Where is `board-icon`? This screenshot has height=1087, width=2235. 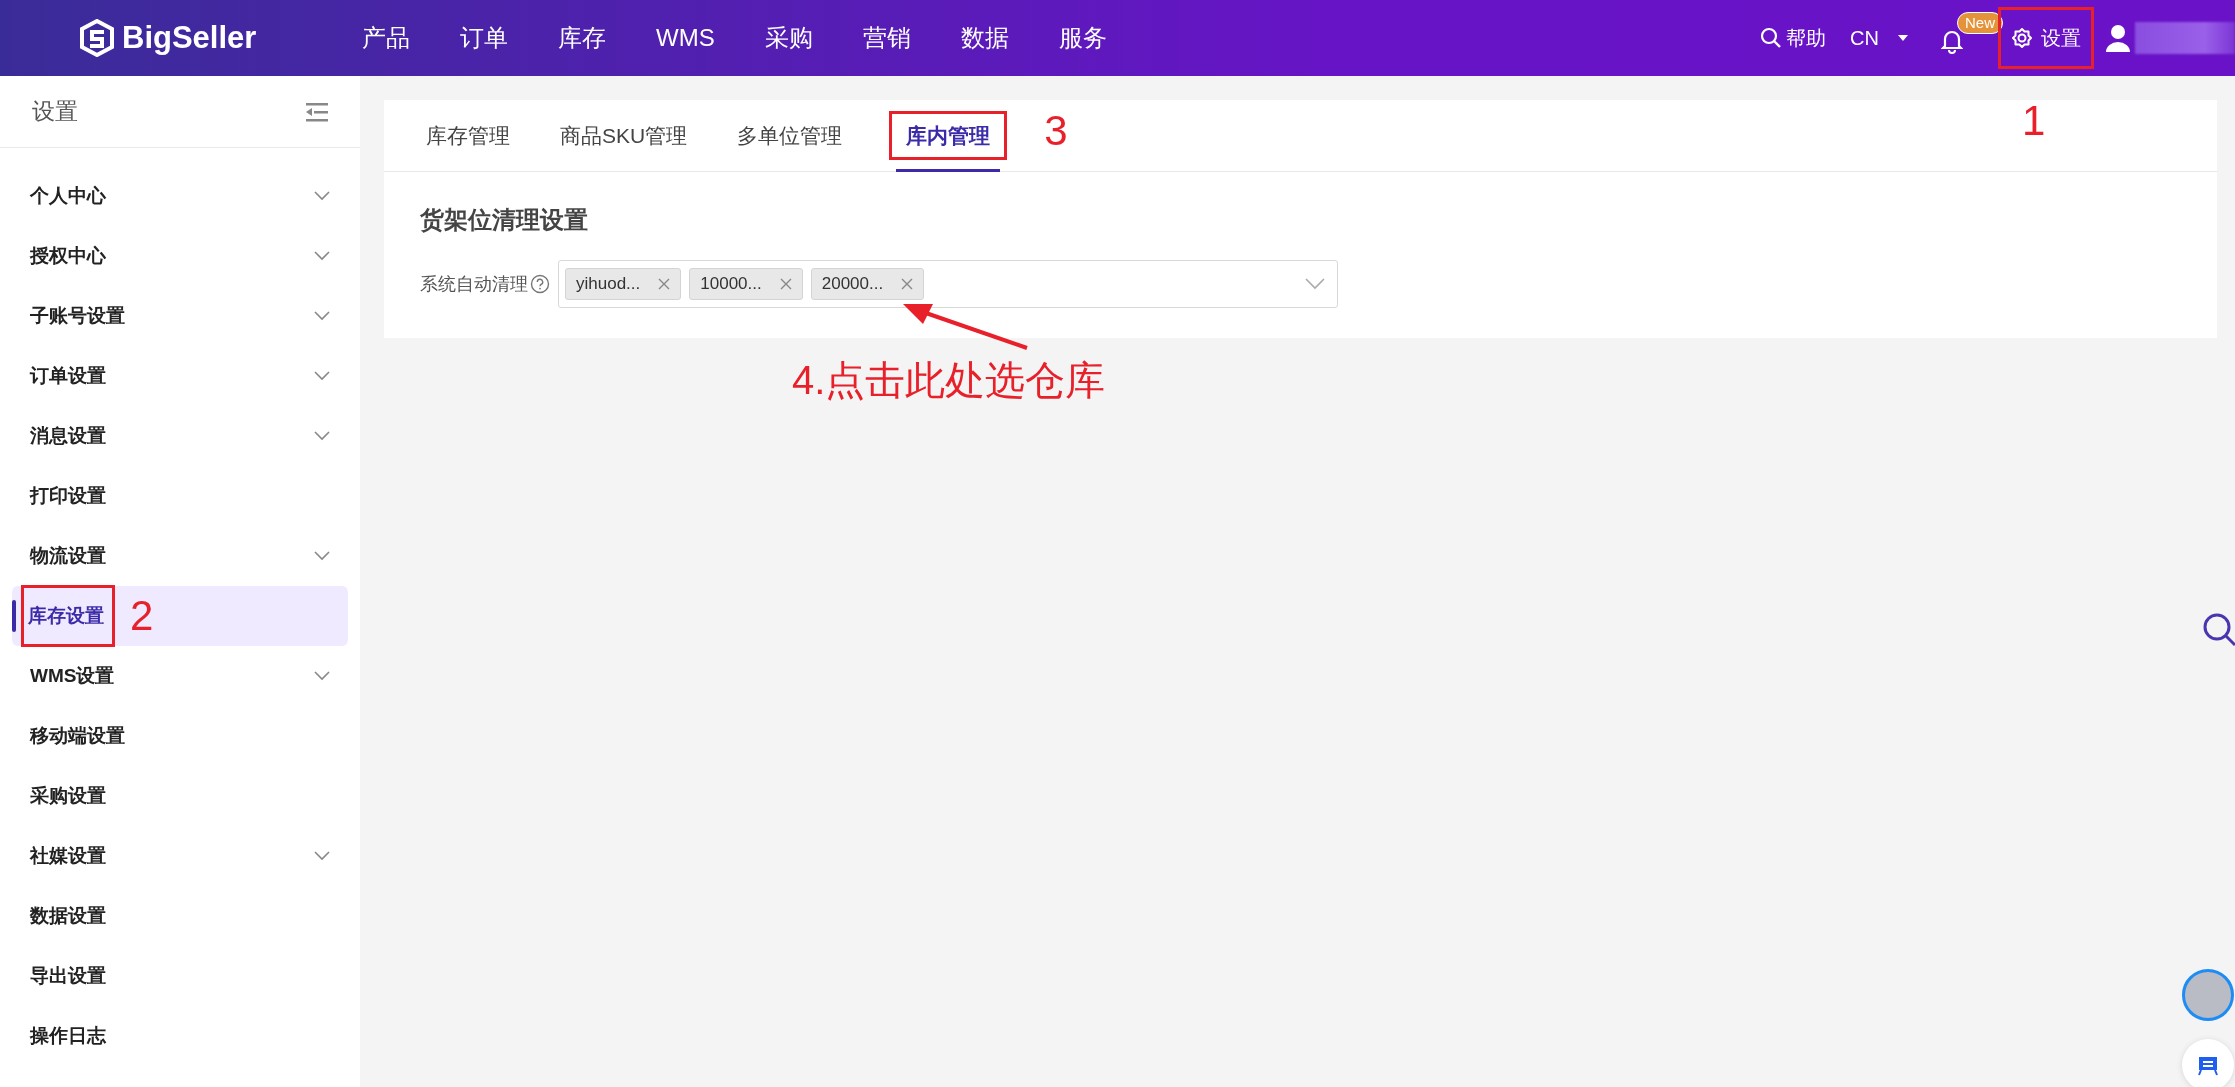 board-icon is located at coordinates (2208, 1065).